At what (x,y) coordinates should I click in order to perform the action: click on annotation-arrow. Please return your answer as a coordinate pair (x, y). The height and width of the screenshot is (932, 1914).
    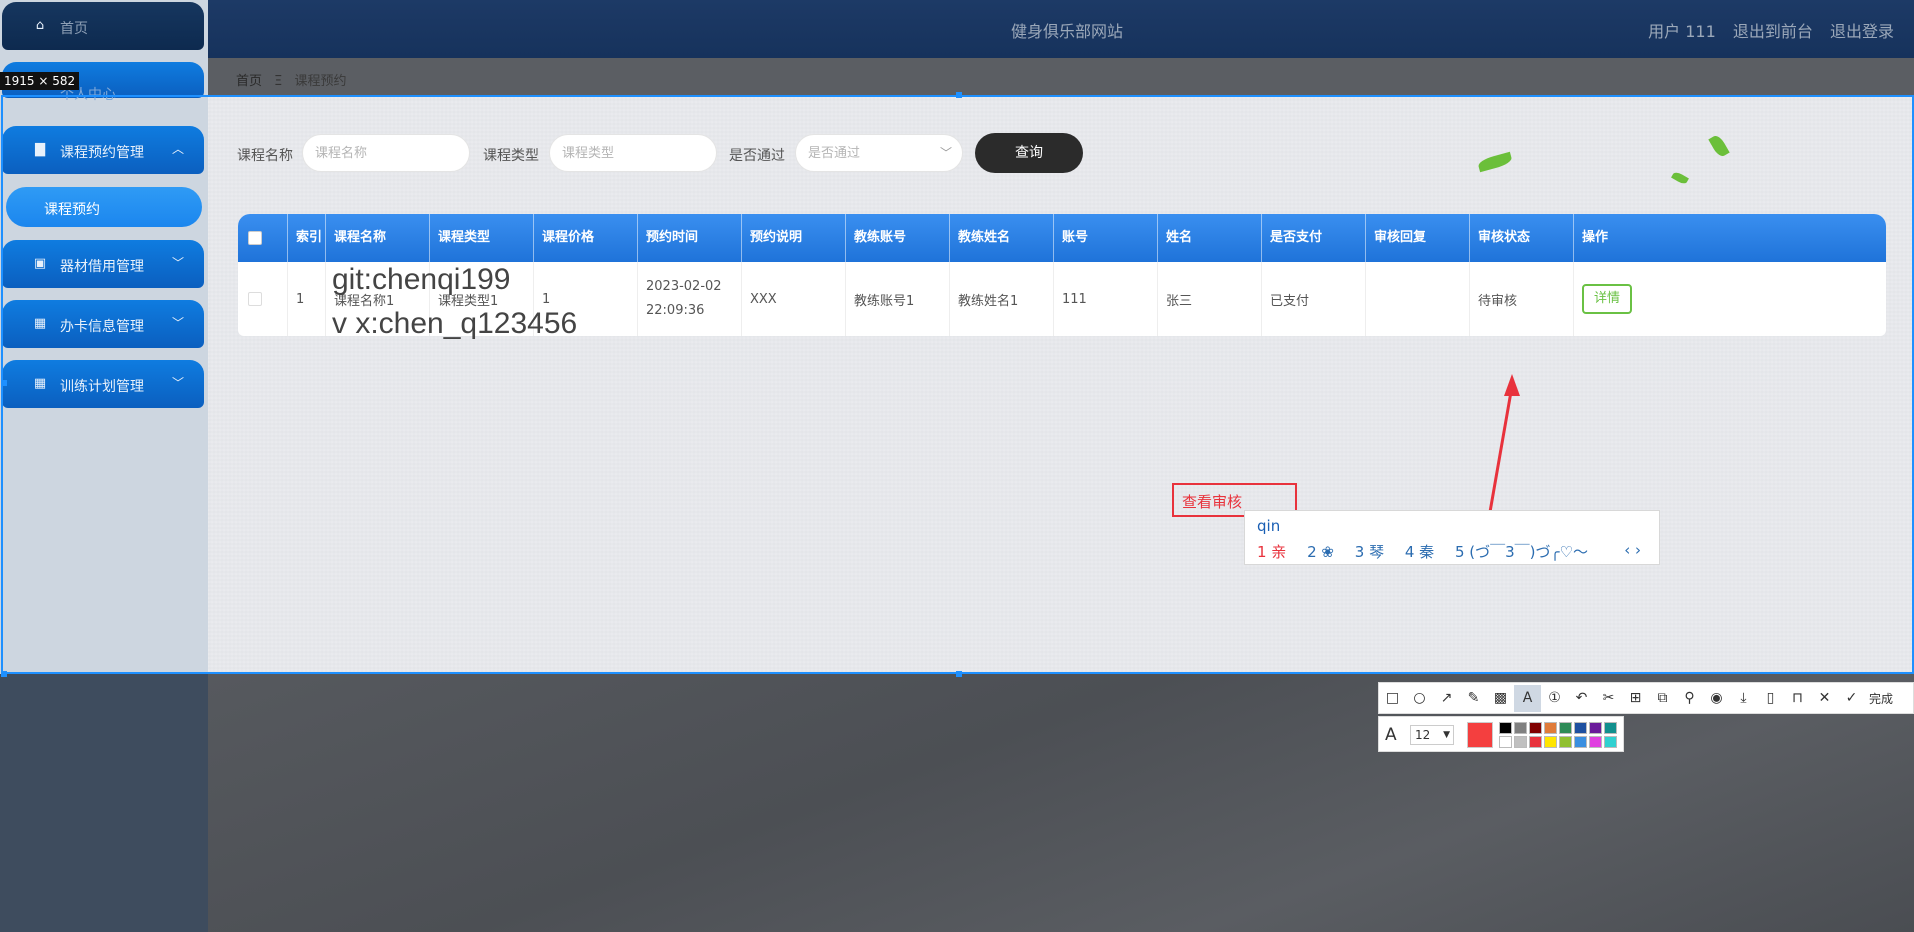
    Looking at the image, I should click on (1500, 446).